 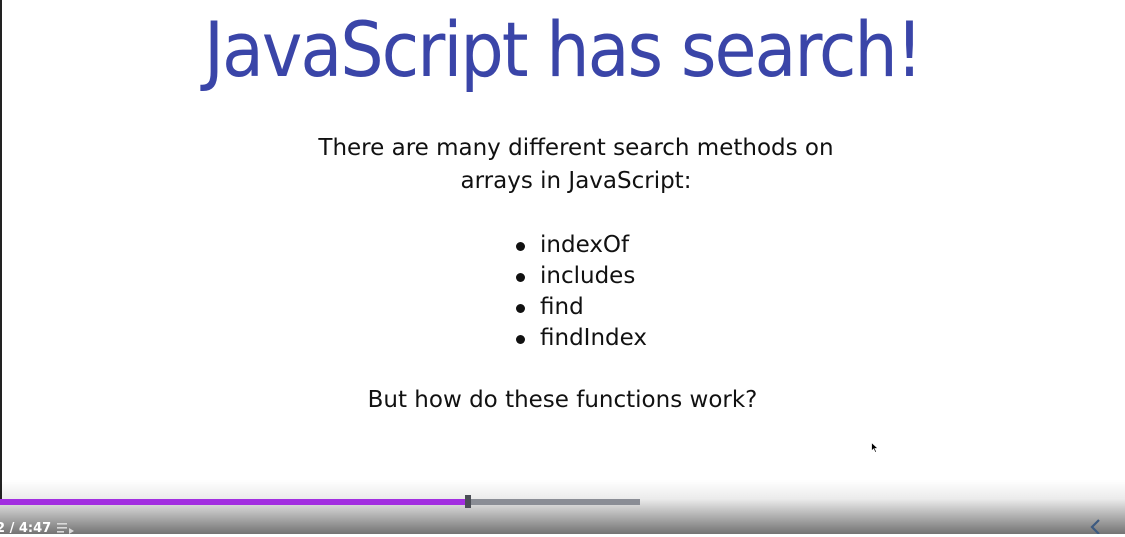 I want to click on list-item-label: includes, so click(x=588, y=276).